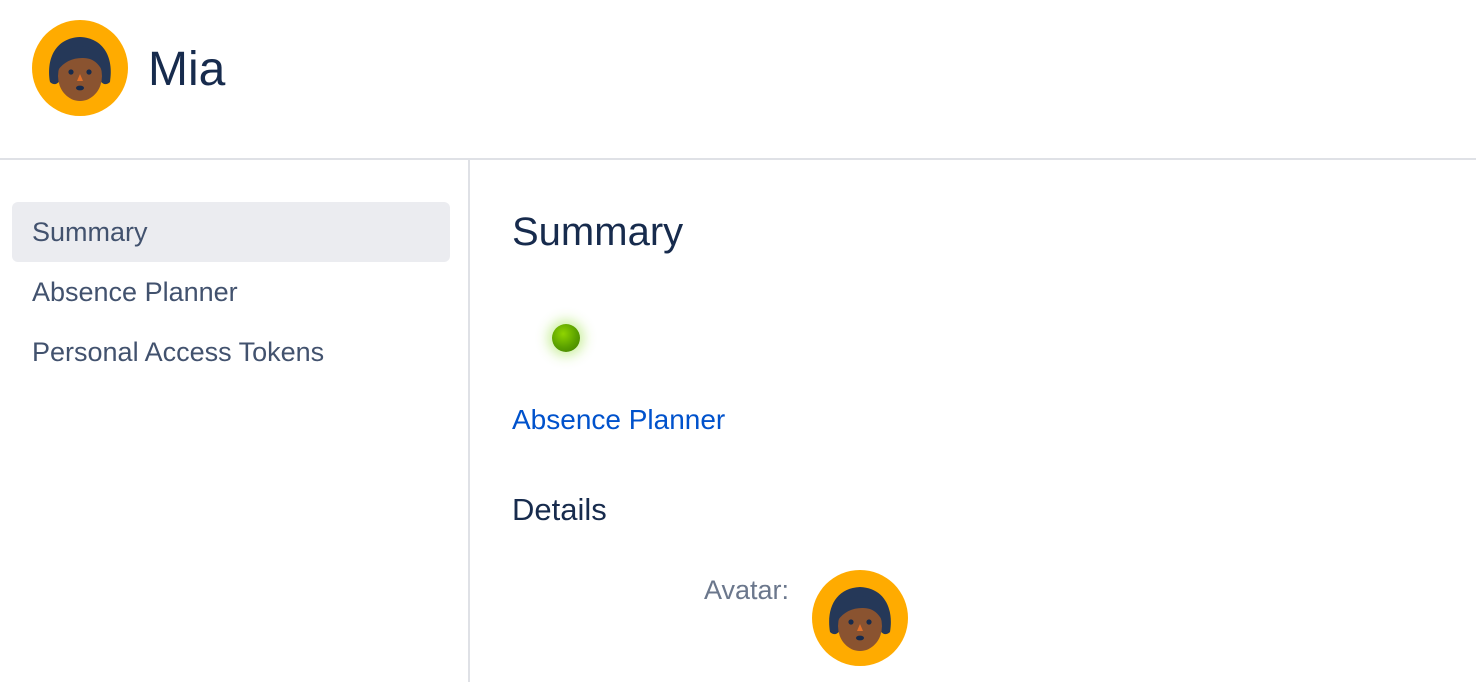  I want to click on sidebar-item-absence-planner: Absence Planner, so click(231, 292).